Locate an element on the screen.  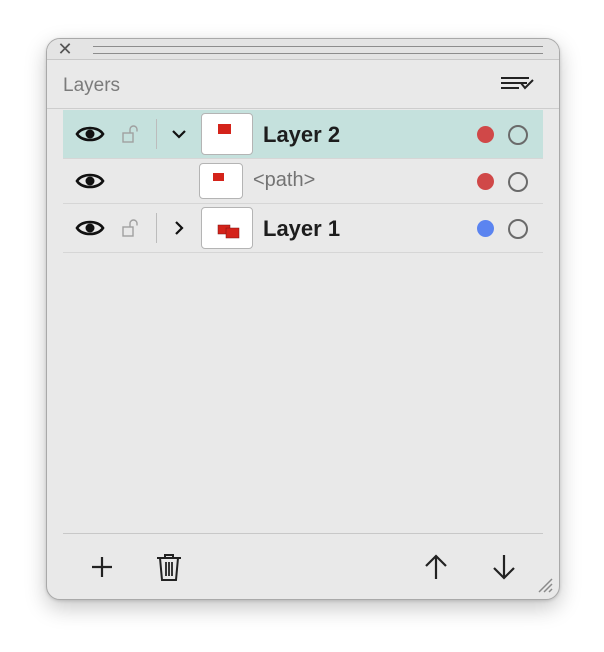
layer-row-layer-2: Layer 2 is located at coordinates (303, 134).